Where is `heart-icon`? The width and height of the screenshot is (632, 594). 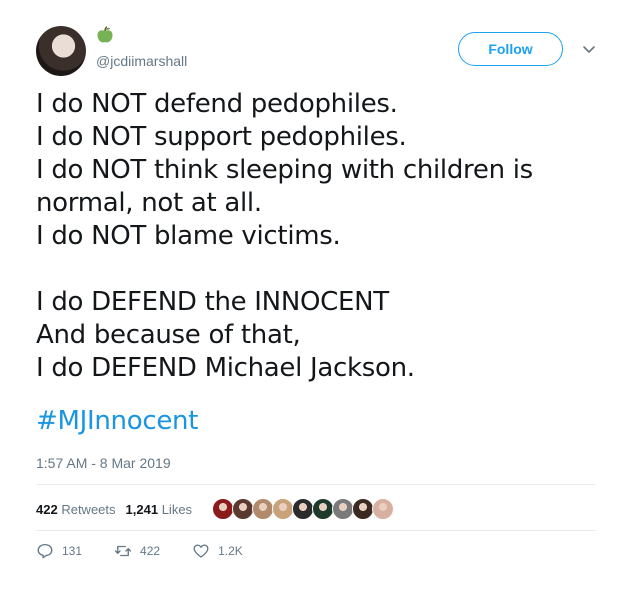 heart-icon is located at coordinates (201, 551).